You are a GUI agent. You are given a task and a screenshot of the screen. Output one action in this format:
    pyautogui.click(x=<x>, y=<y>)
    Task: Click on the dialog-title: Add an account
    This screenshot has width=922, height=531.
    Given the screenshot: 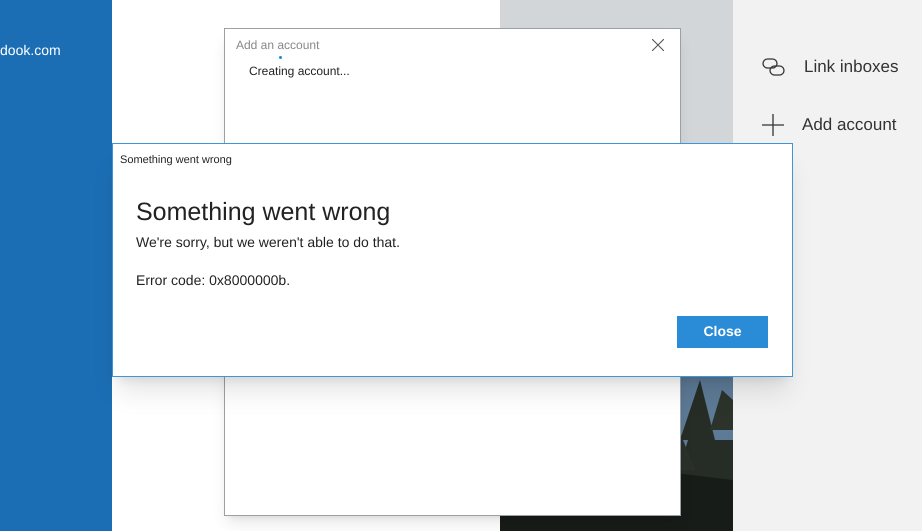 What is the action you would take?
    pyautogui.click(x=278, y=45)
    